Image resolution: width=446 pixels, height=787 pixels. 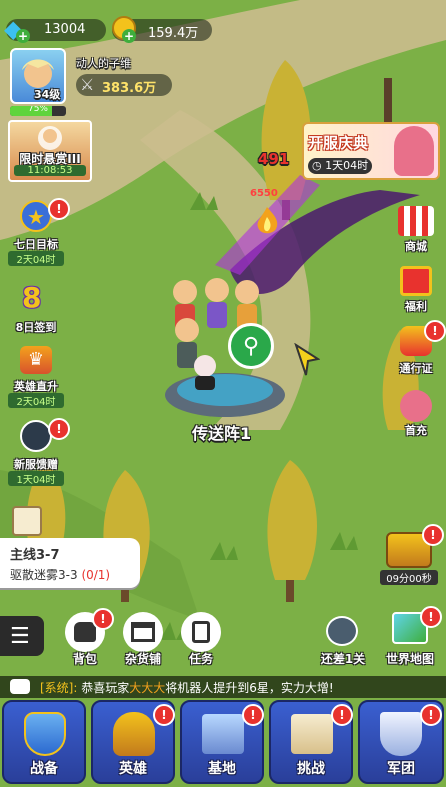 I want to click on first-recharge-label: 首充, so click(x=416, y=430).